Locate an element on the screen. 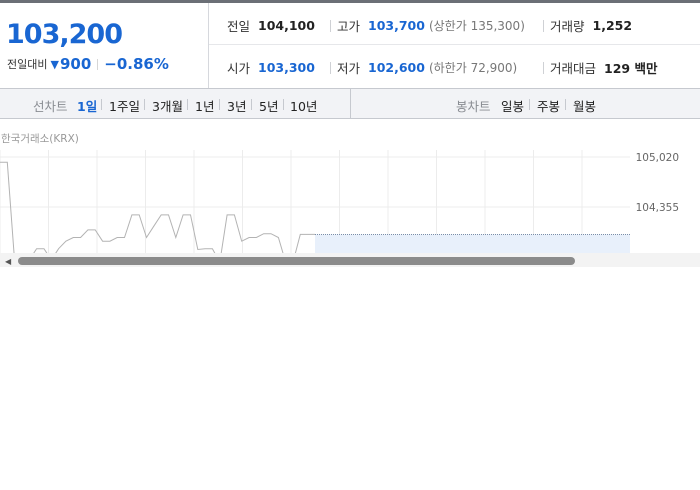 This screenshot has height=490, width=700. tab-group-divider is located at coordinates (350, 103).